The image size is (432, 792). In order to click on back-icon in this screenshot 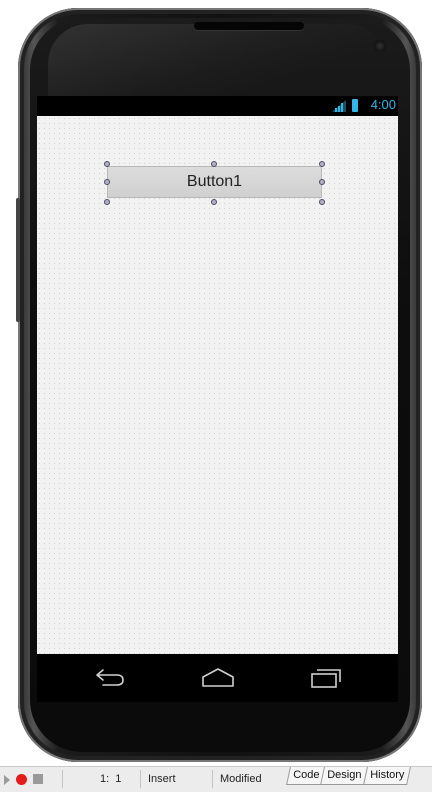, I will do `click(110, 678)`.